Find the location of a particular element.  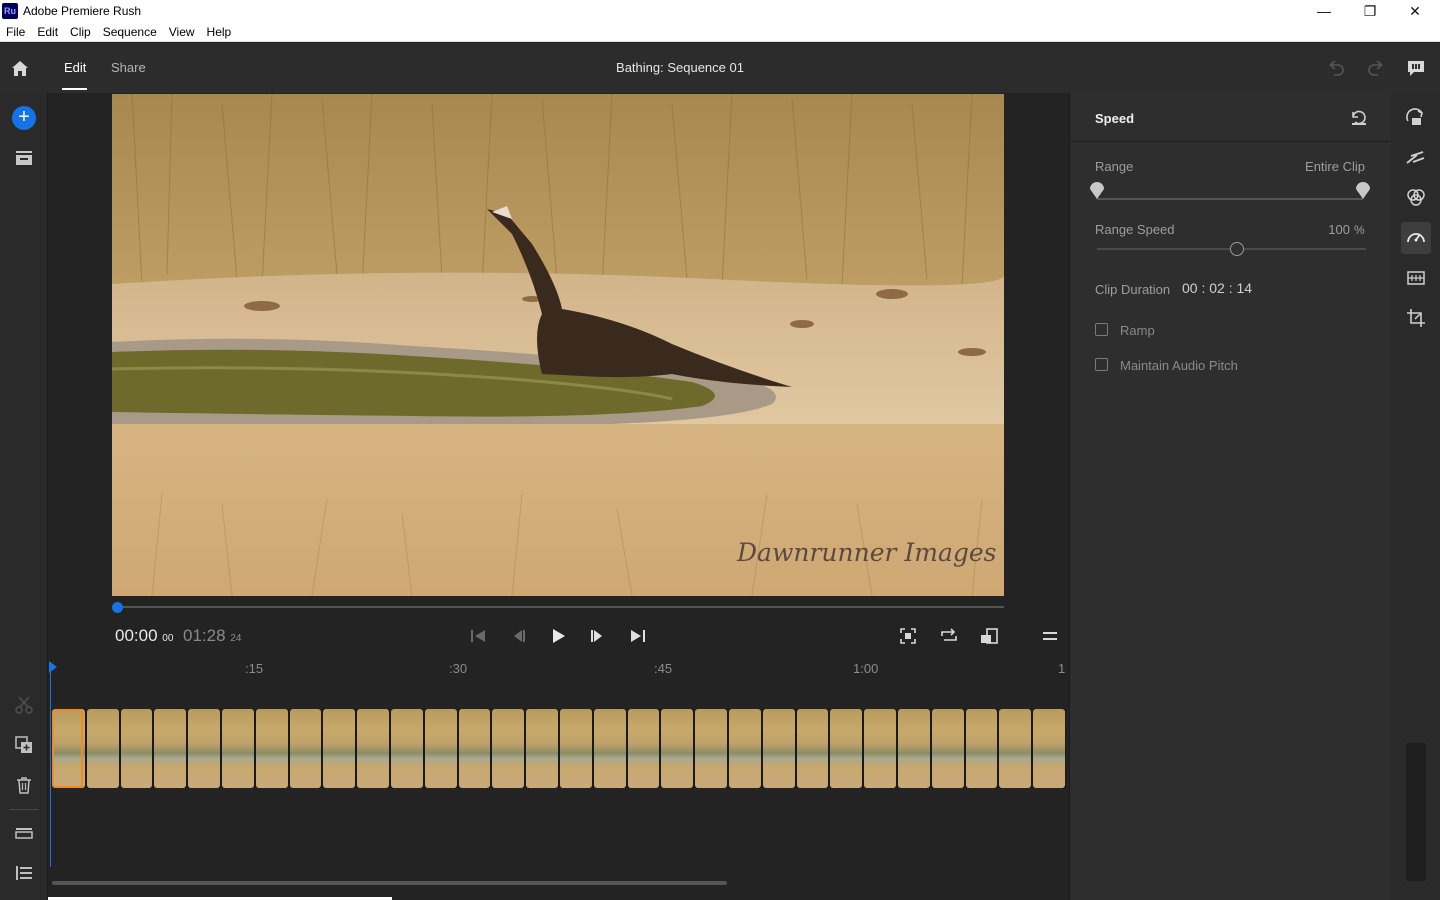

window-title-bar: Ru Adobe Premiere Rush — ❐ ✕ is located at coordinates (720, 11).